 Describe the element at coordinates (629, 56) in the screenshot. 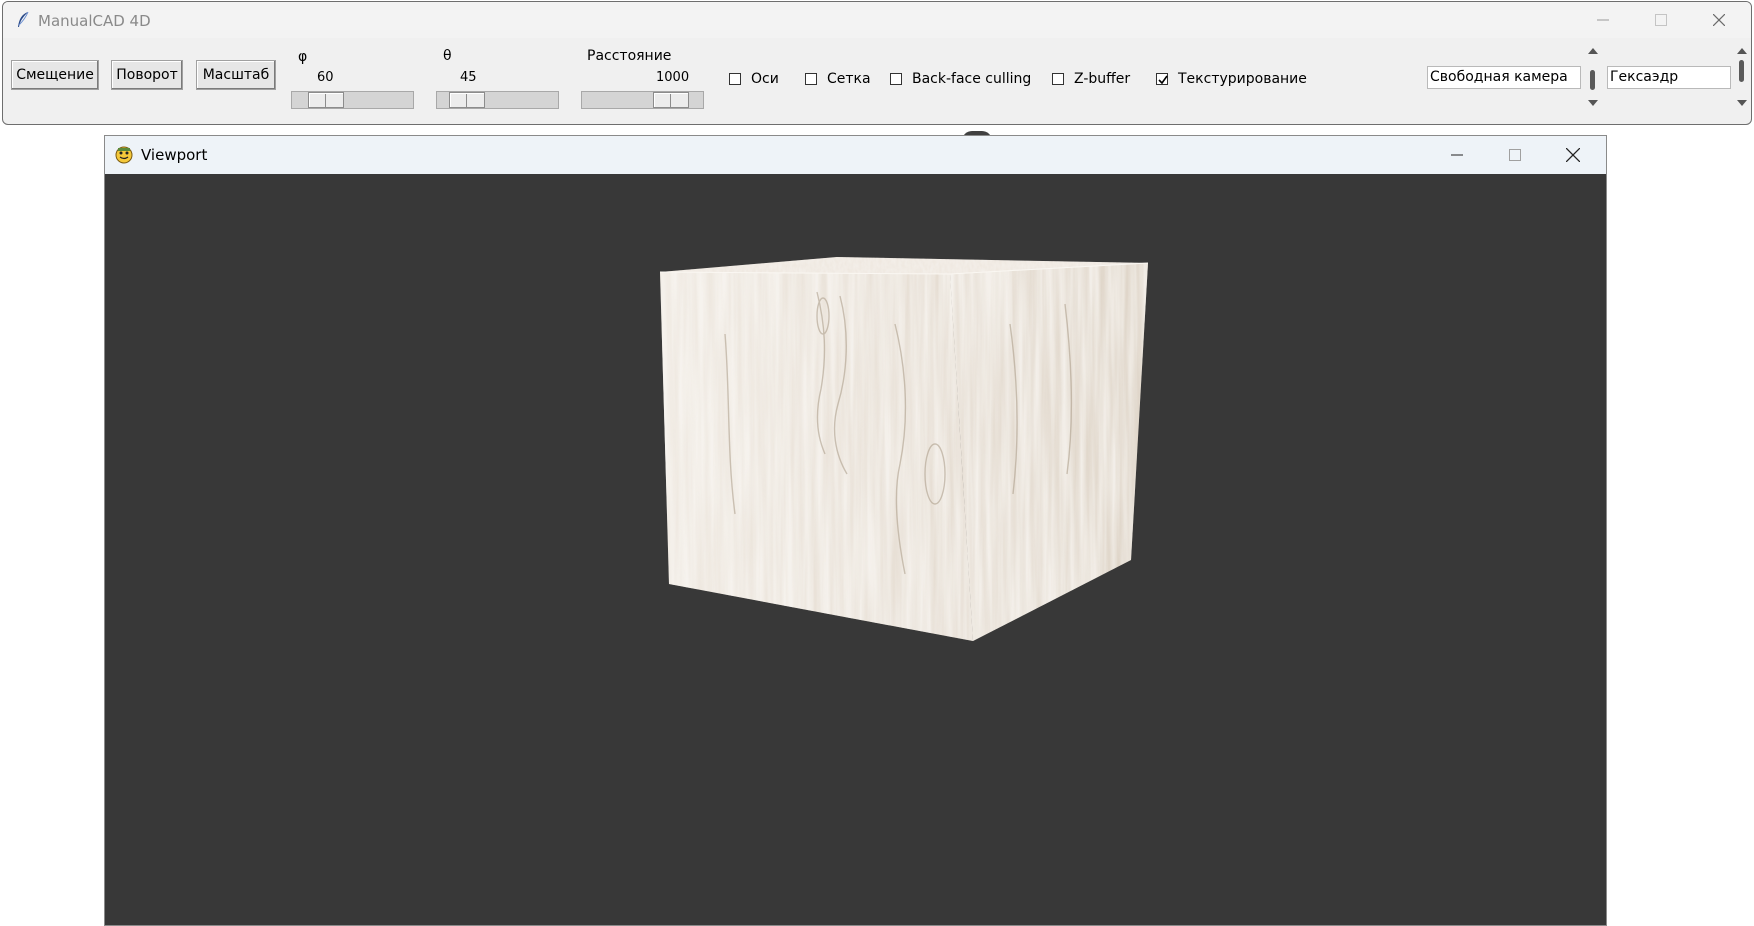

I see `distance-scale-label: Расстояние` at that location.